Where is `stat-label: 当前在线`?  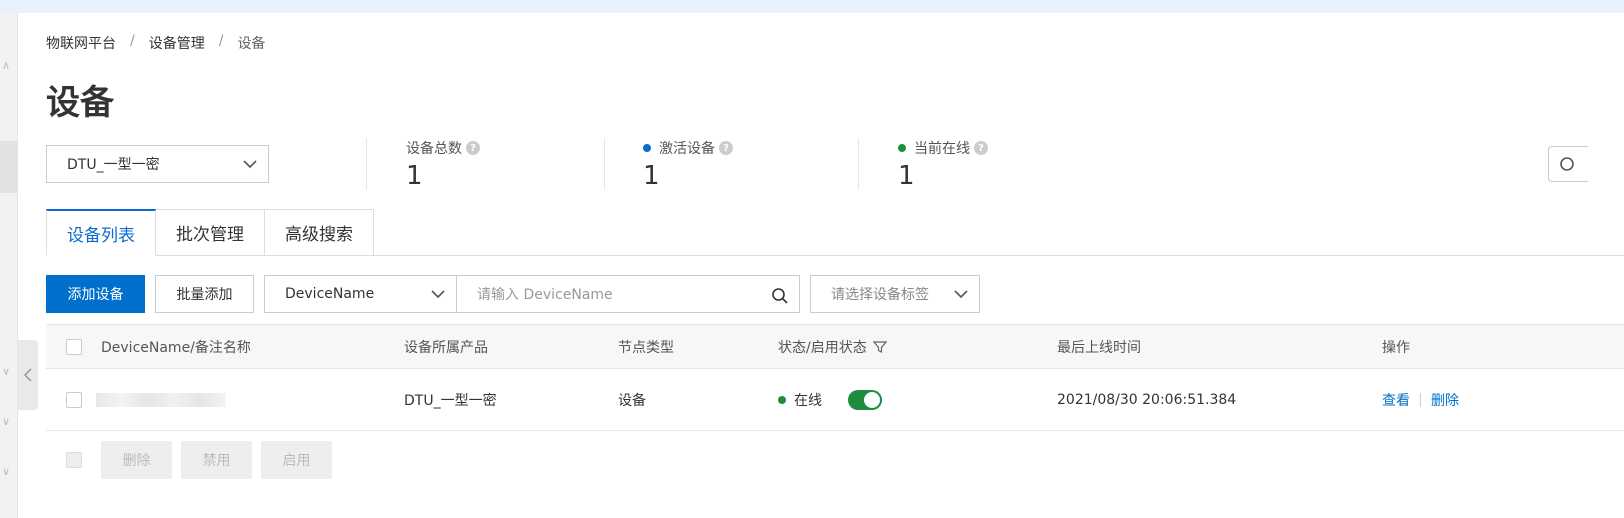 stat-label: 当前在线 is located at coordinates (942, 149).